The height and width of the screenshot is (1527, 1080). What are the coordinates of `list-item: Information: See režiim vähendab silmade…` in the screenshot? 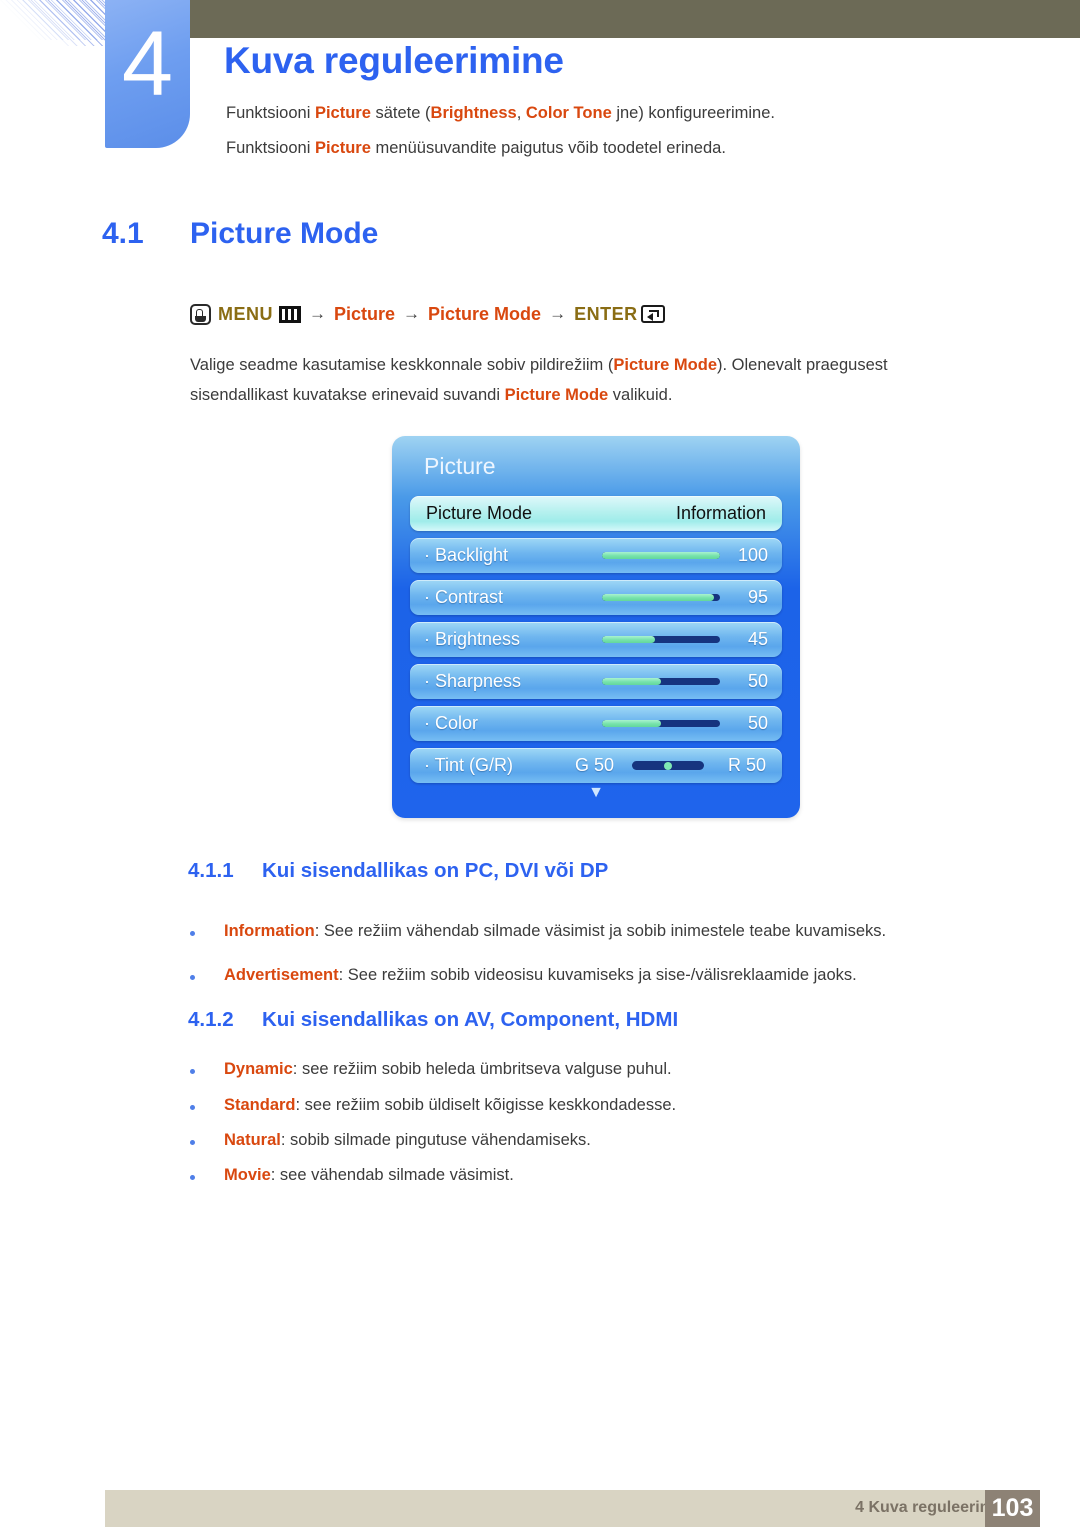 It's located at (538, 931).